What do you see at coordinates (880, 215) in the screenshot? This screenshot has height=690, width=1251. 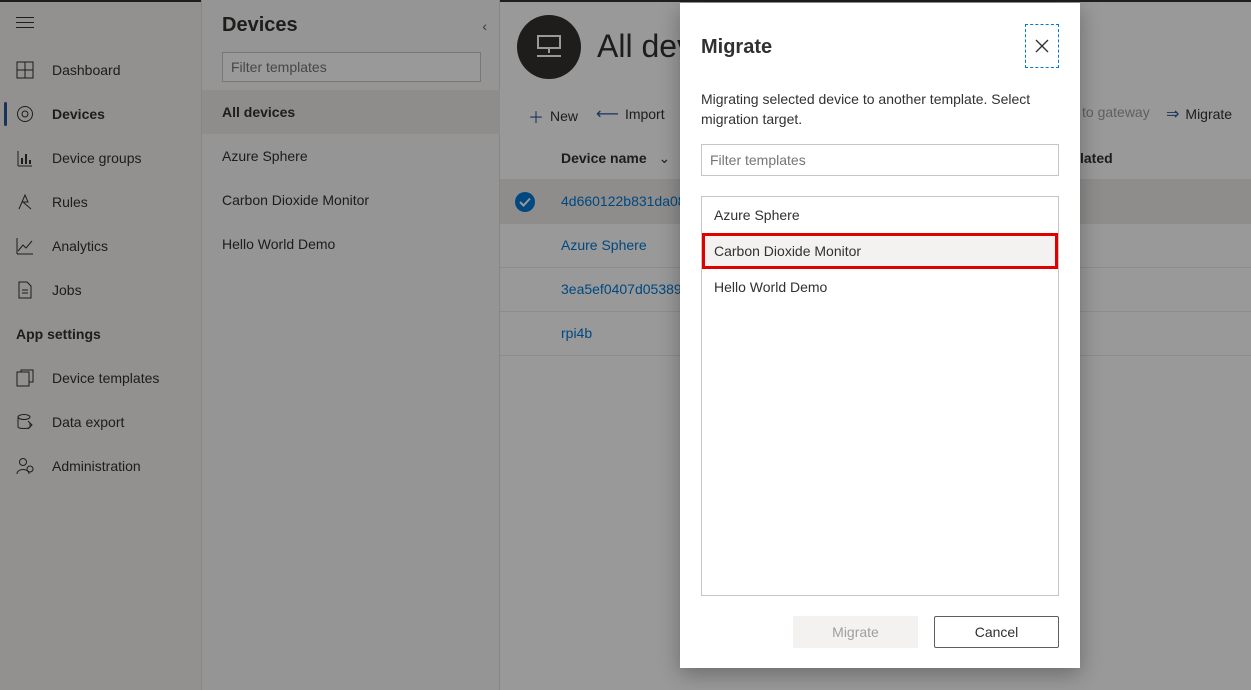 I see `migration-option-azure-sphere: Azure Sphere` at bounding box center [880, 215].